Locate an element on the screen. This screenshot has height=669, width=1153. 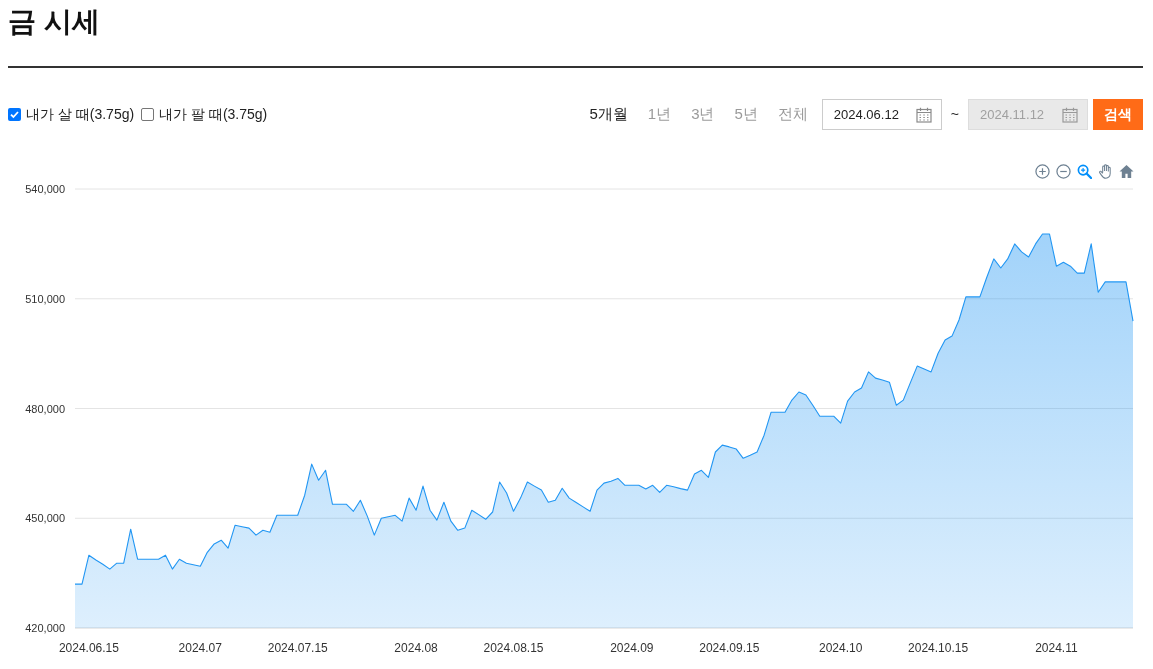
date-field: 2024.06.12 is located at coordinates (881, 114).